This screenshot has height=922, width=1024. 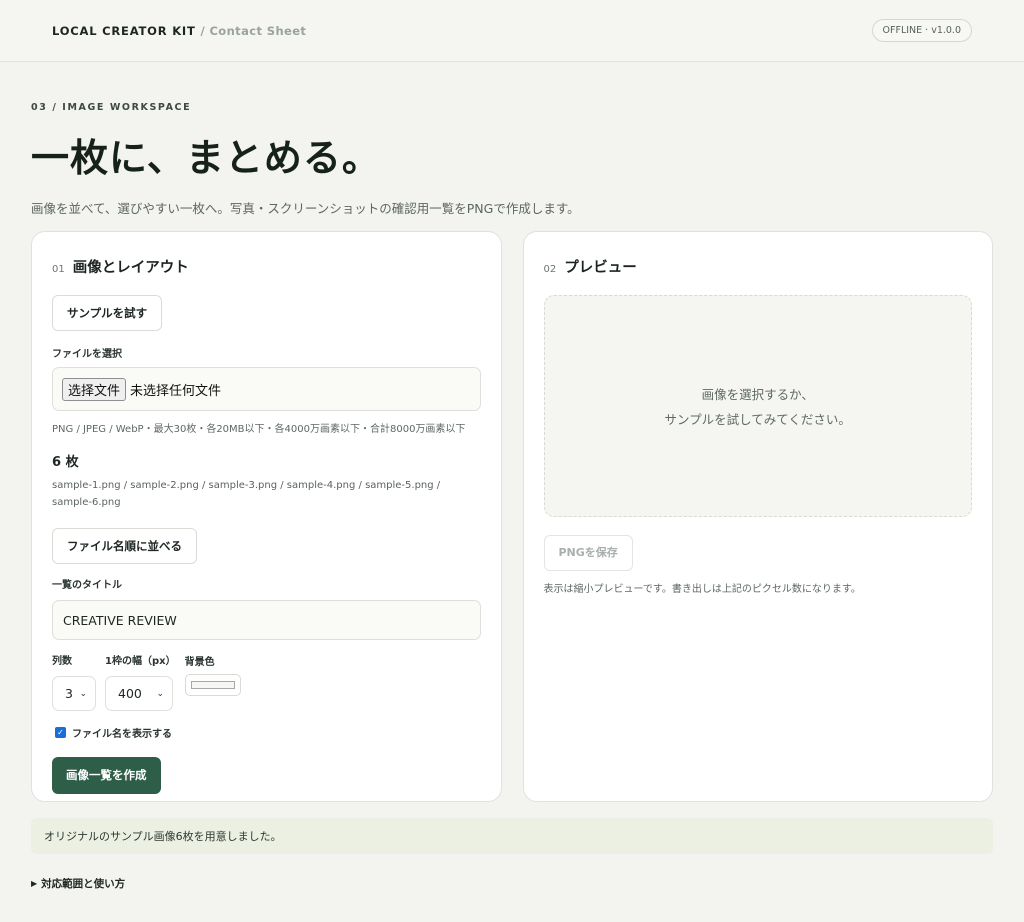 I want to click on panel-title: プレビュー, so click(x=600, y=268).